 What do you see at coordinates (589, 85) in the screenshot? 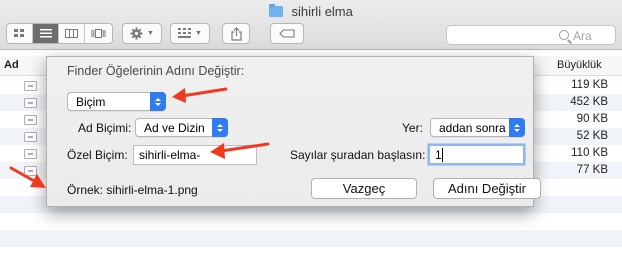
I see `file-size: 119 KB` at bounding box center [589, 85].